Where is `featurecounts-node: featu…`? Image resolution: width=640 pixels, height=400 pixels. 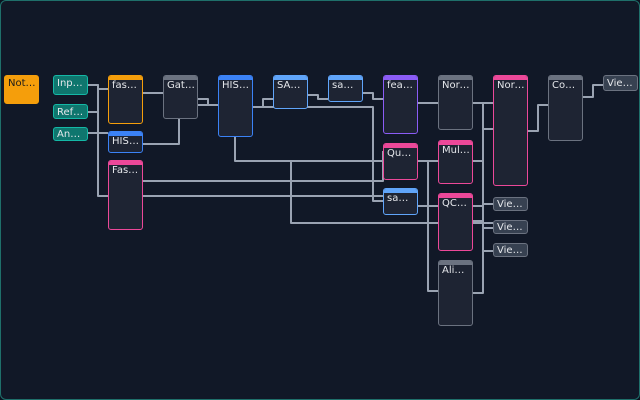 featurecounts-node: featu… is located at coordinates (400, 104).